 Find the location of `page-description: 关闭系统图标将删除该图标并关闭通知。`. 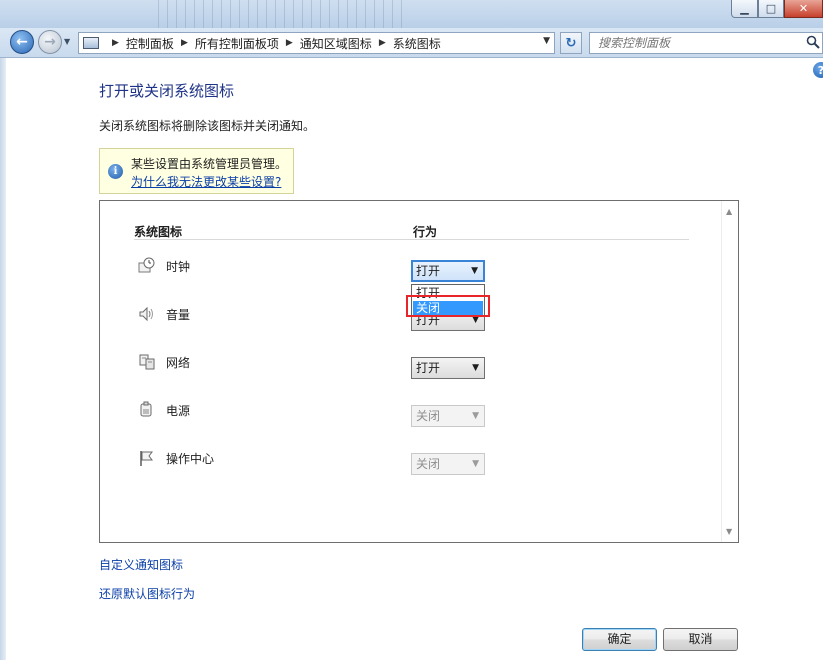

page-description: 关闭系统图标将删除该图标并关闭通知。 is located at coordinates (207, 126).